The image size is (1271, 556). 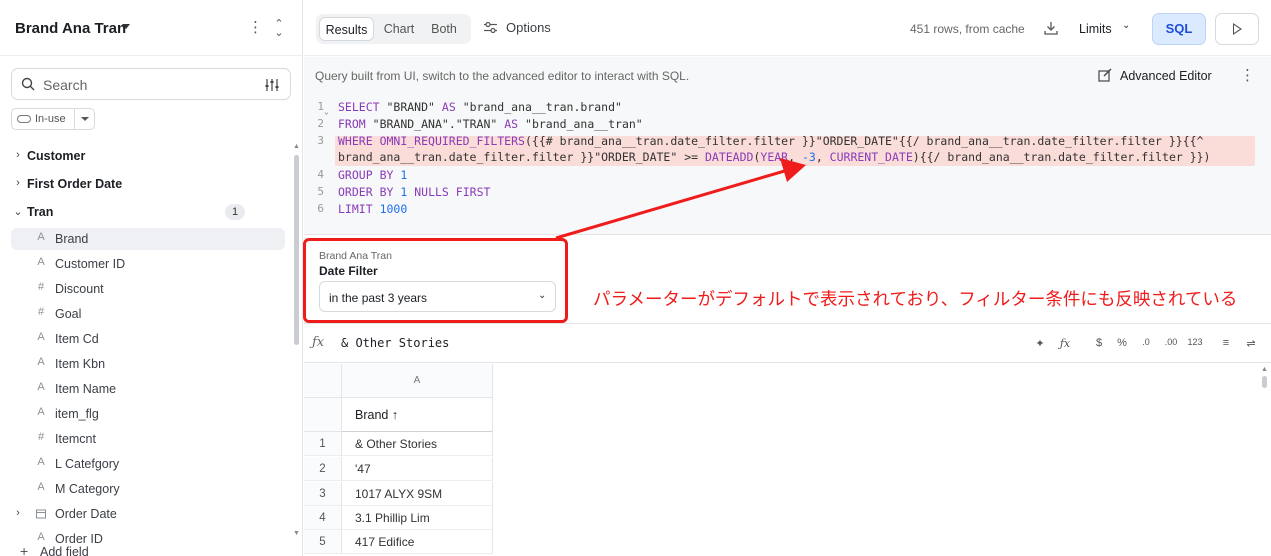 What do you see at coordinates (148, 212) in the screenshot?
I see `group-tran: ⌄ Tran 1` at bounding box center [148, 212].